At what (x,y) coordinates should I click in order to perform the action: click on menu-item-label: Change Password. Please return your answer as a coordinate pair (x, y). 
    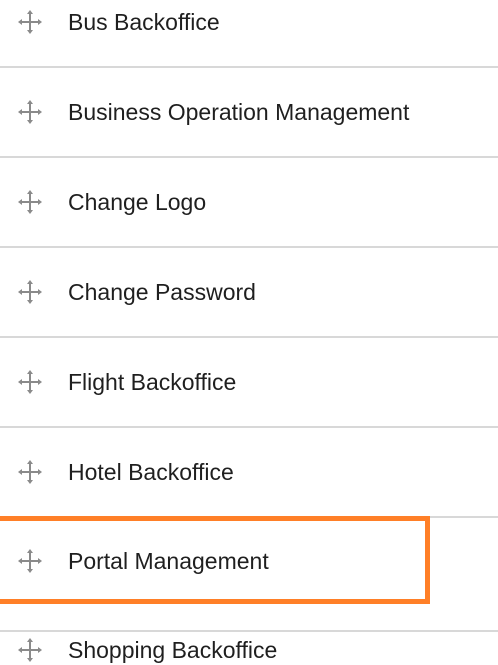
    Looking at the image, I should click on (162, 292).